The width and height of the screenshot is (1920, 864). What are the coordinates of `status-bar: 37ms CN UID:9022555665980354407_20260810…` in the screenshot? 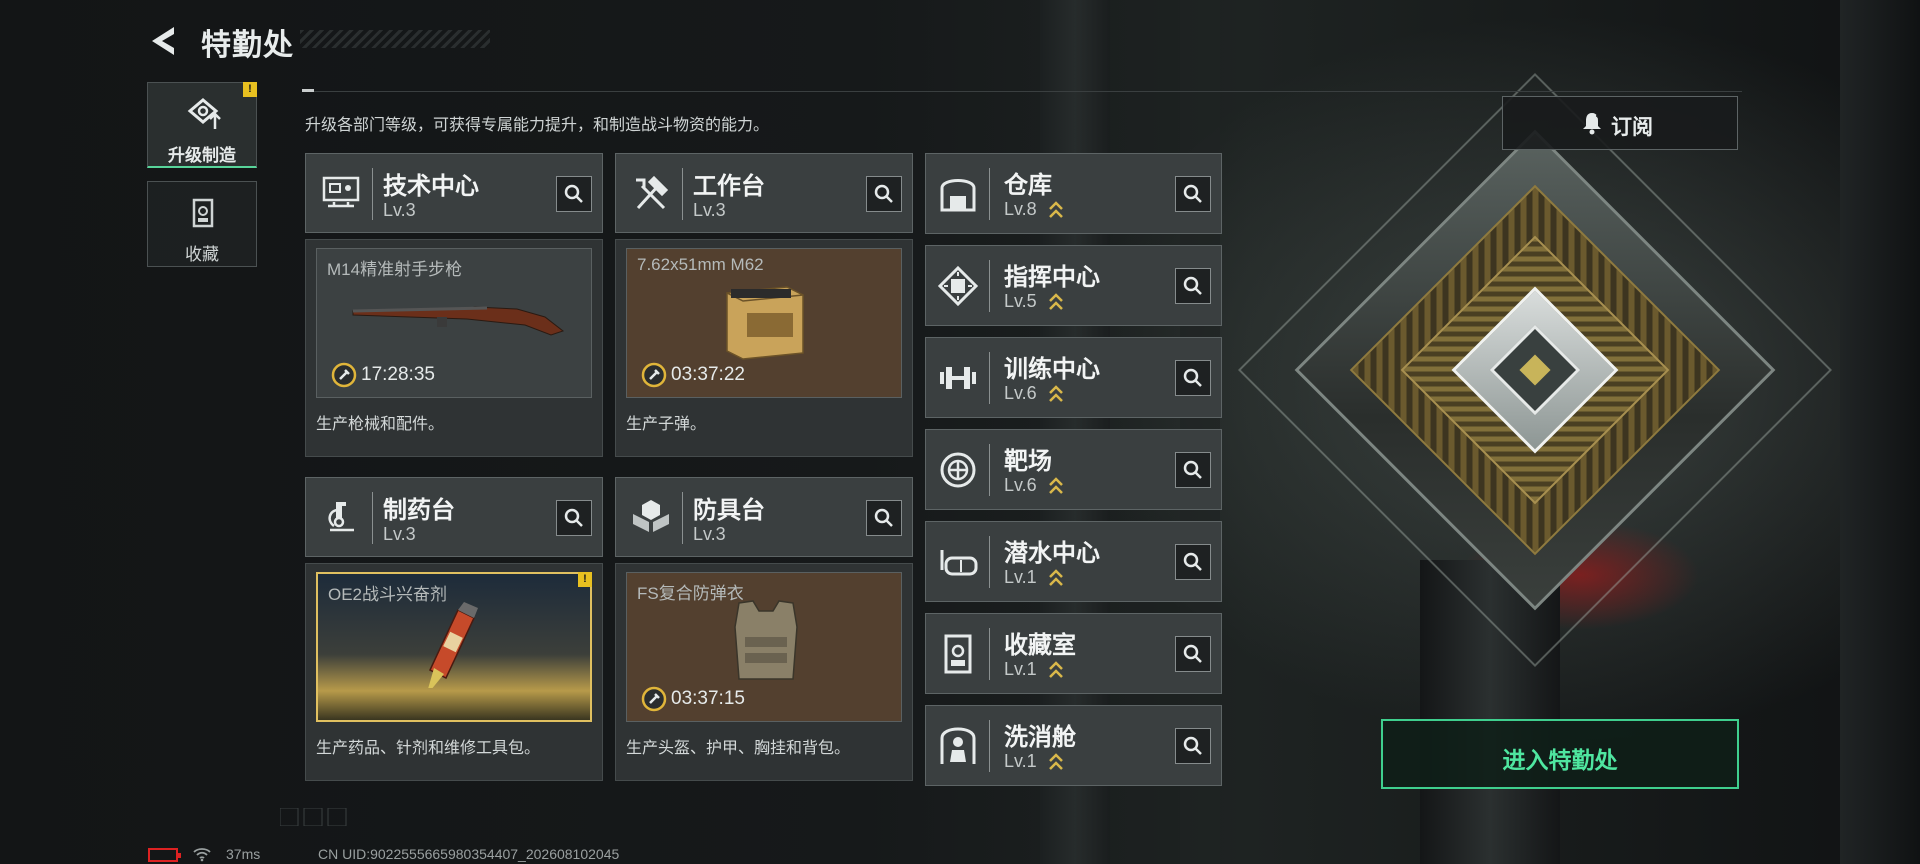 It's located at (498, 855).